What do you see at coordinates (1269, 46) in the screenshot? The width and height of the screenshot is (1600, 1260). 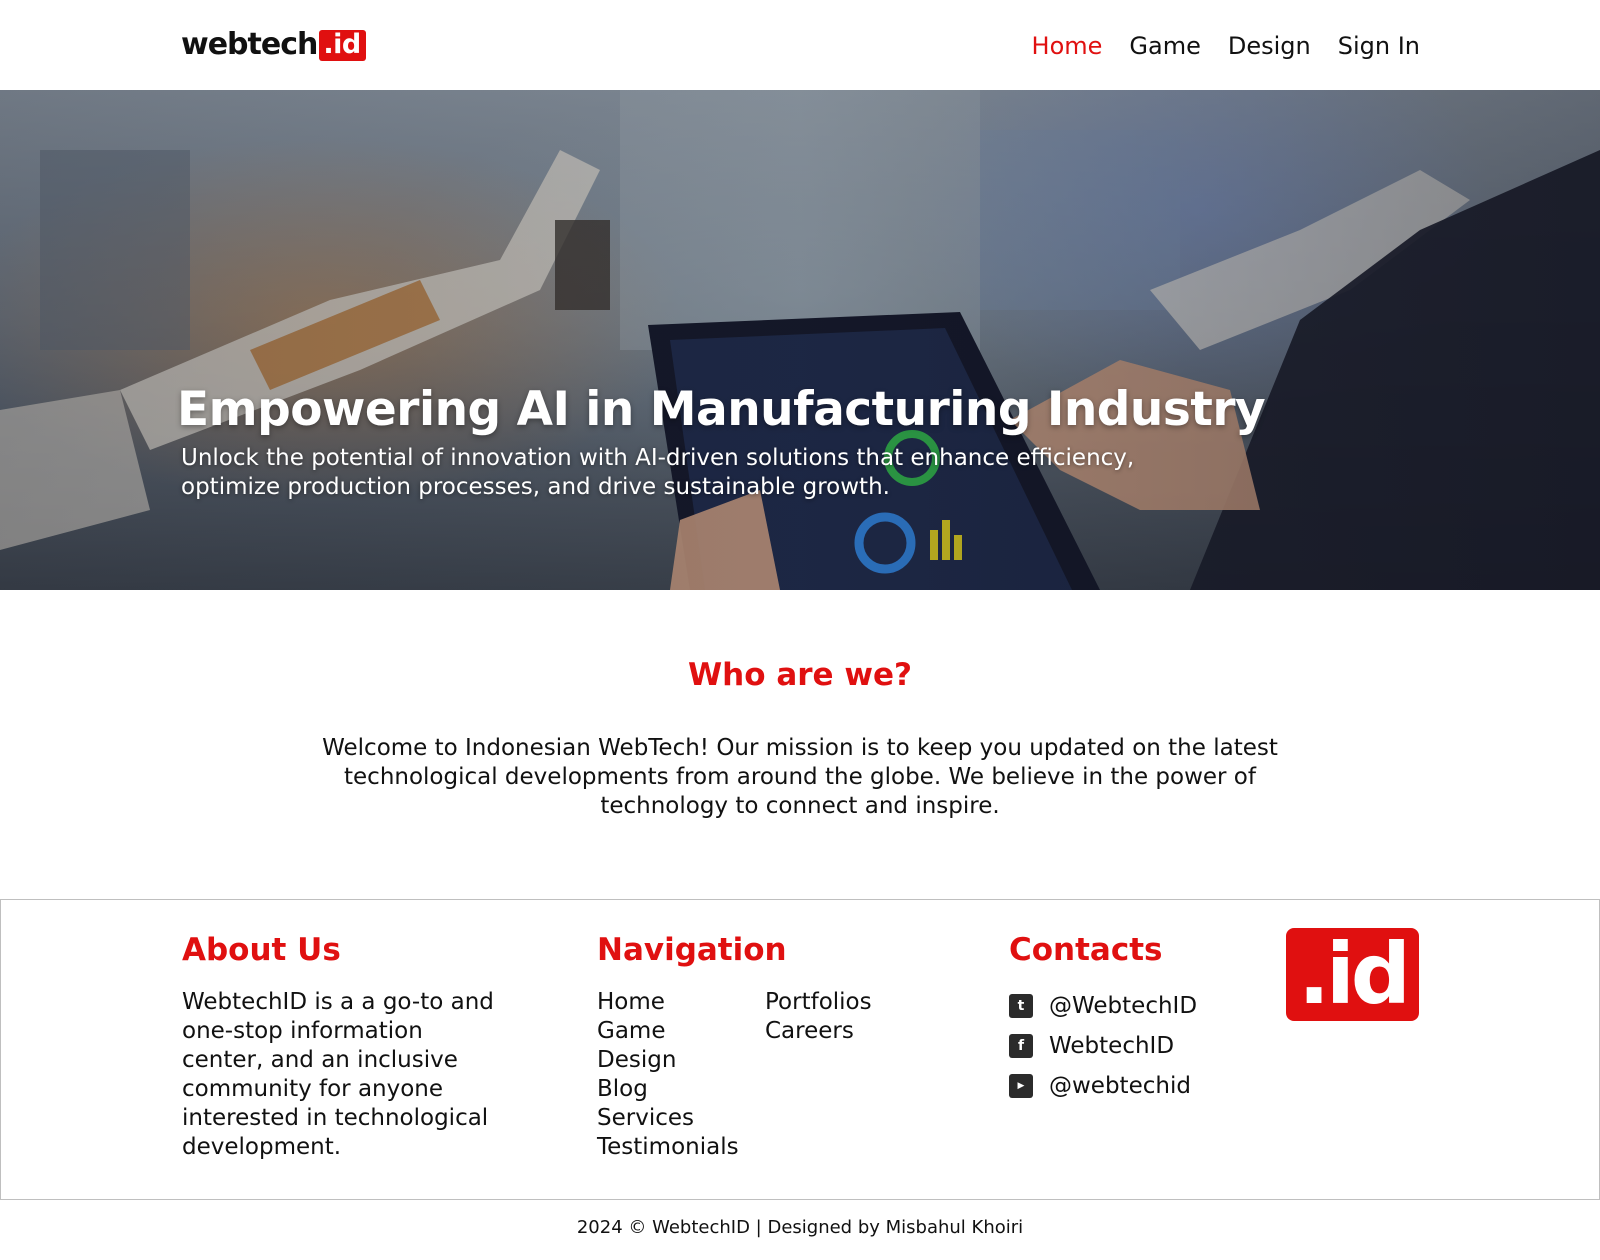 I see `nav-link-design: Design` at bounding box center [1269, 46].